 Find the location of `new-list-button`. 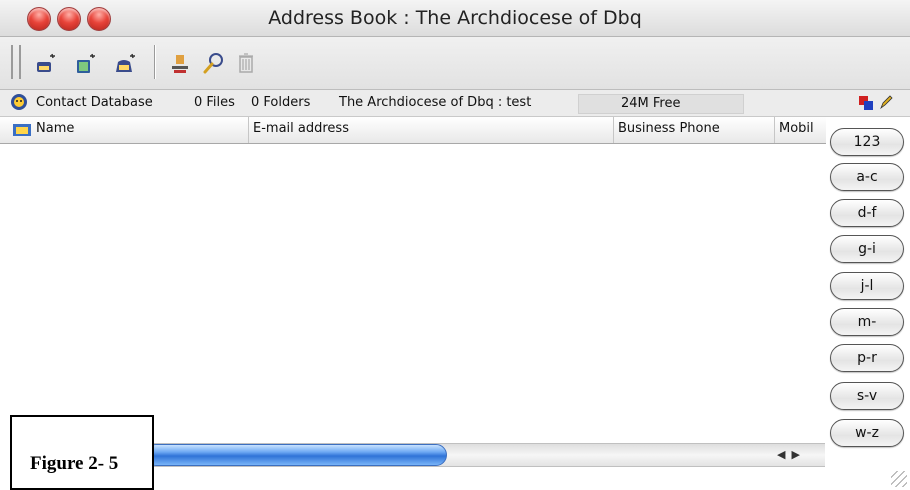

new-list-button is located at coordinates (126, 63).